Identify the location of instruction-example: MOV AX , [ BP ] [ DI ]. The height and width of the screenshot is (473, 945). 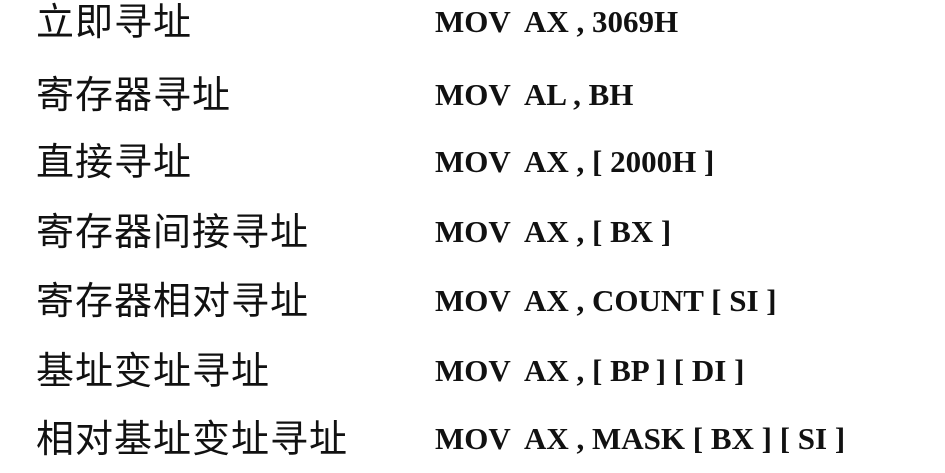
(590, 370).